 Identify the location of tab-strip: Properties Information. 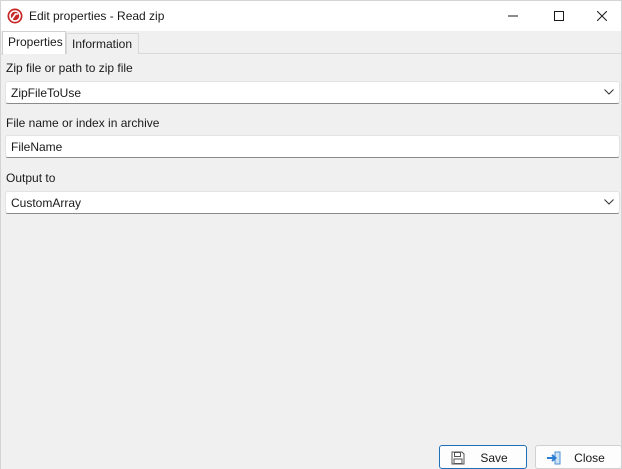
(311, 43).